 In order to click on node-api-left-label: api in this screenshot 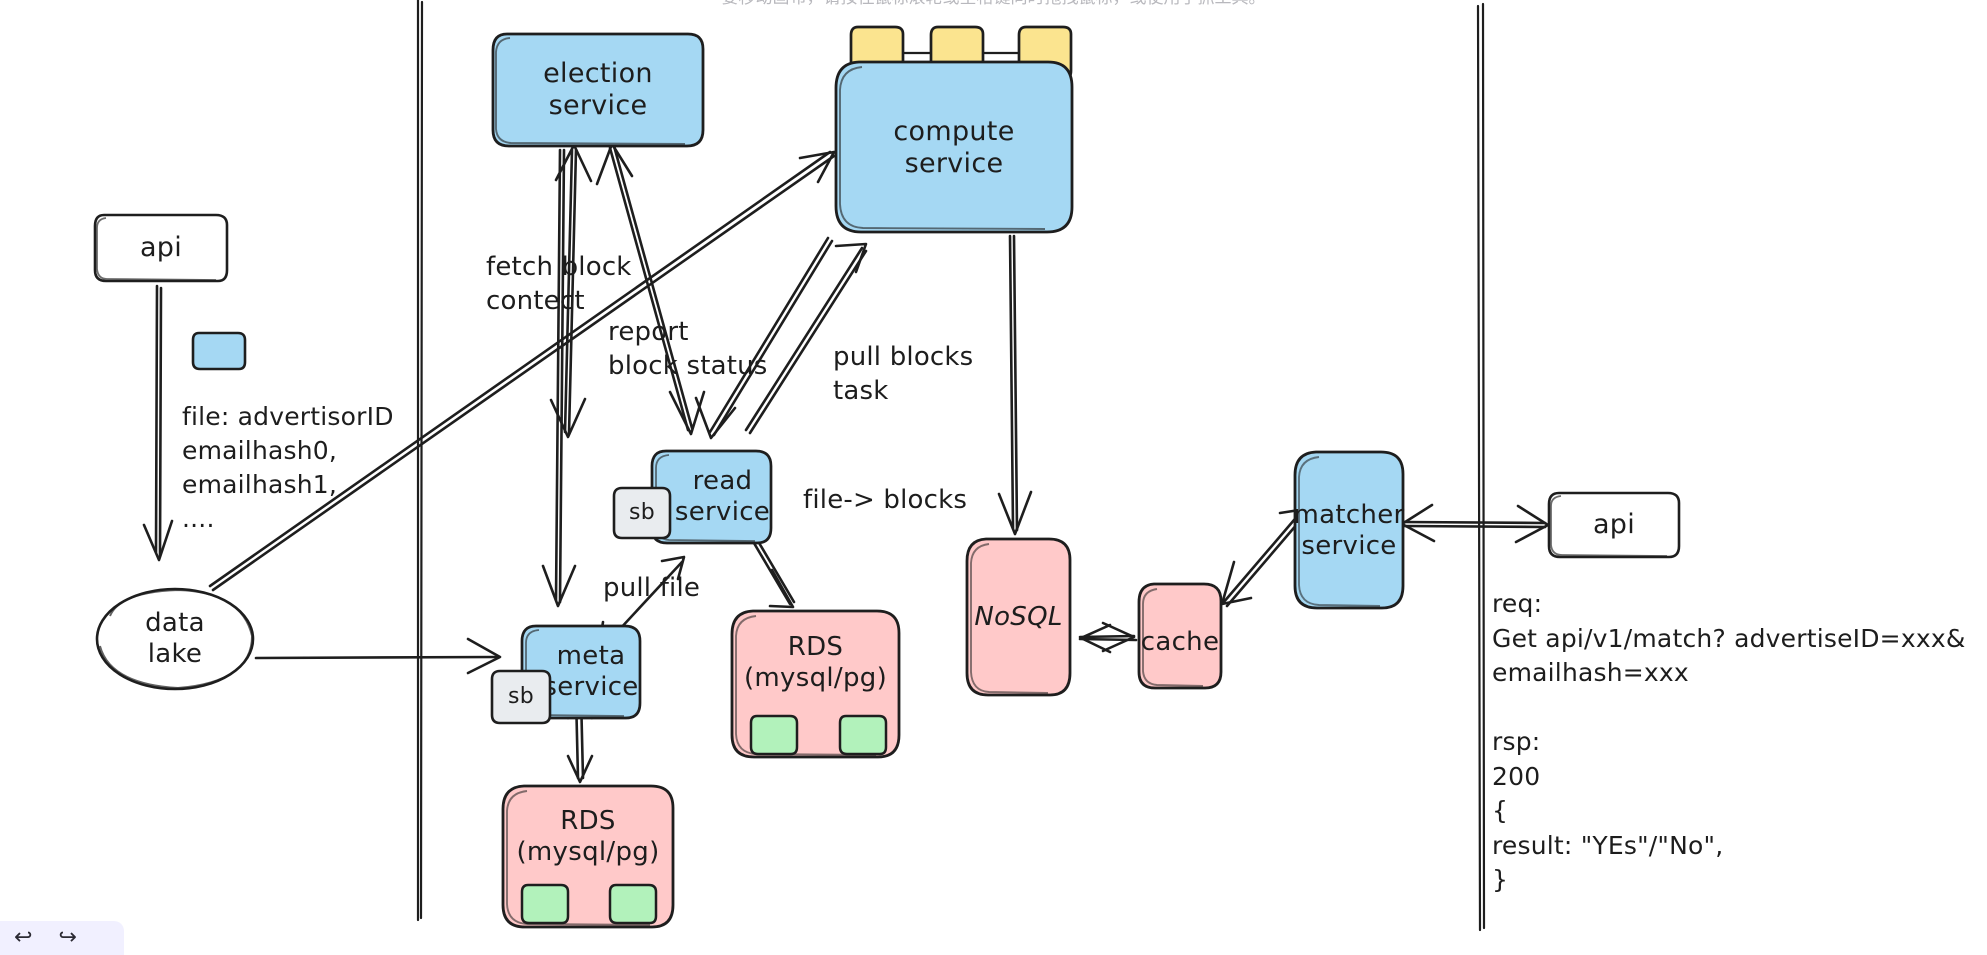, I will do `click(161, 248)`.